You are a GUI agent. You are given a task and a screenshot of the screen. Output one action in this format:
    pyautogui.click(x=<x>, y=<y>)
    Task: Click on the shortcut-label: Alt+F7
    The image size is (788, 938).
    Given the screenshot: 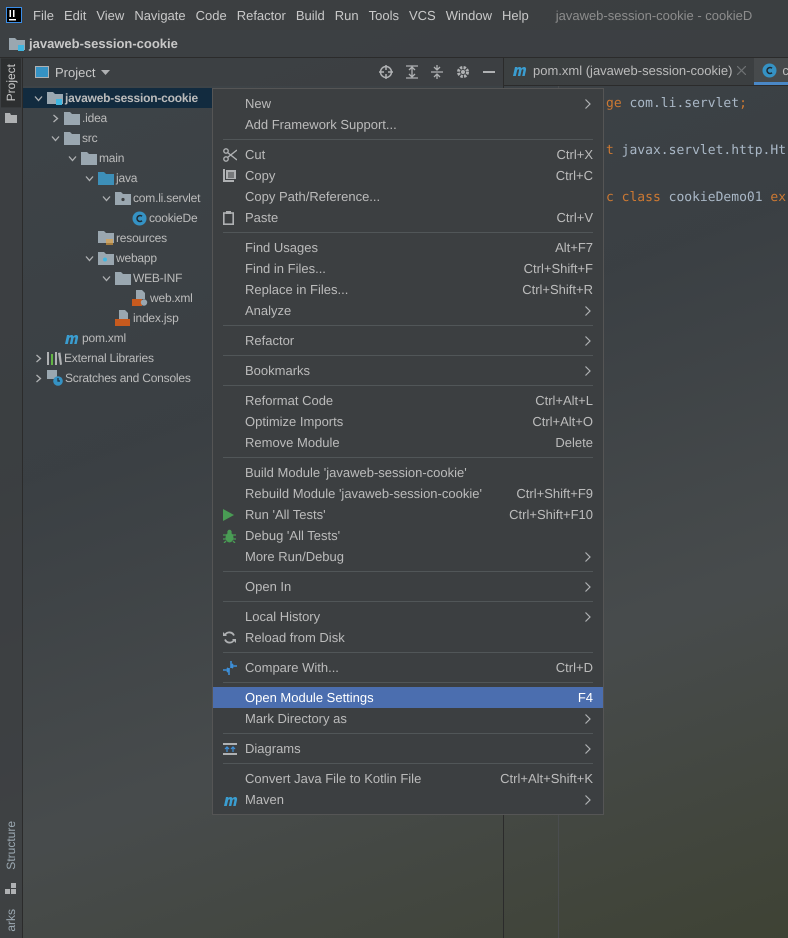 What is the action you would take?
    pyautogui.click(x=574, y=247)
    